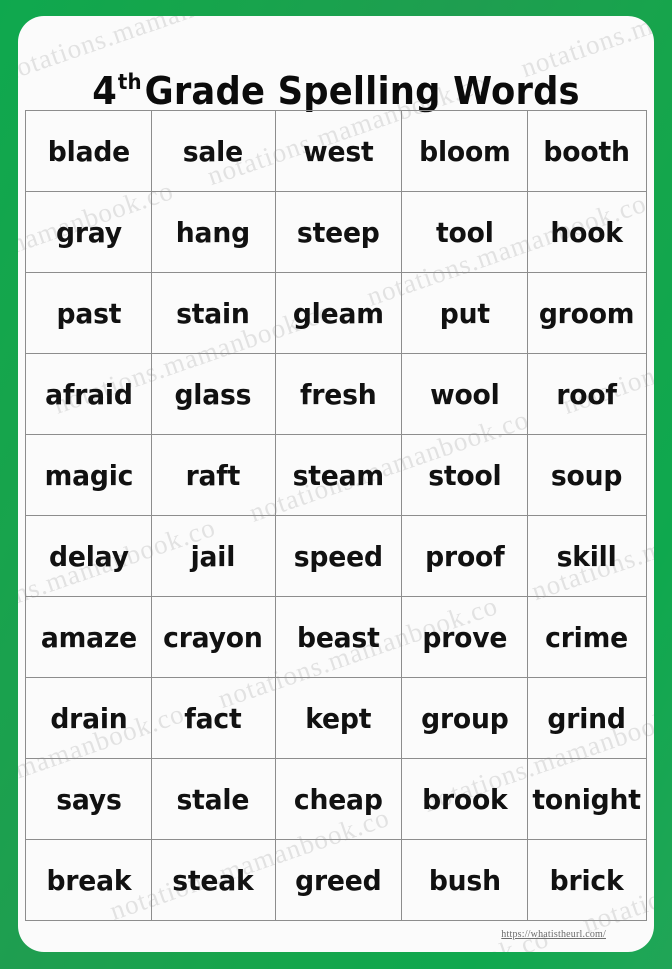 The image size is (672, 969). I want to click on word-cell: magic, so click(88, 475).